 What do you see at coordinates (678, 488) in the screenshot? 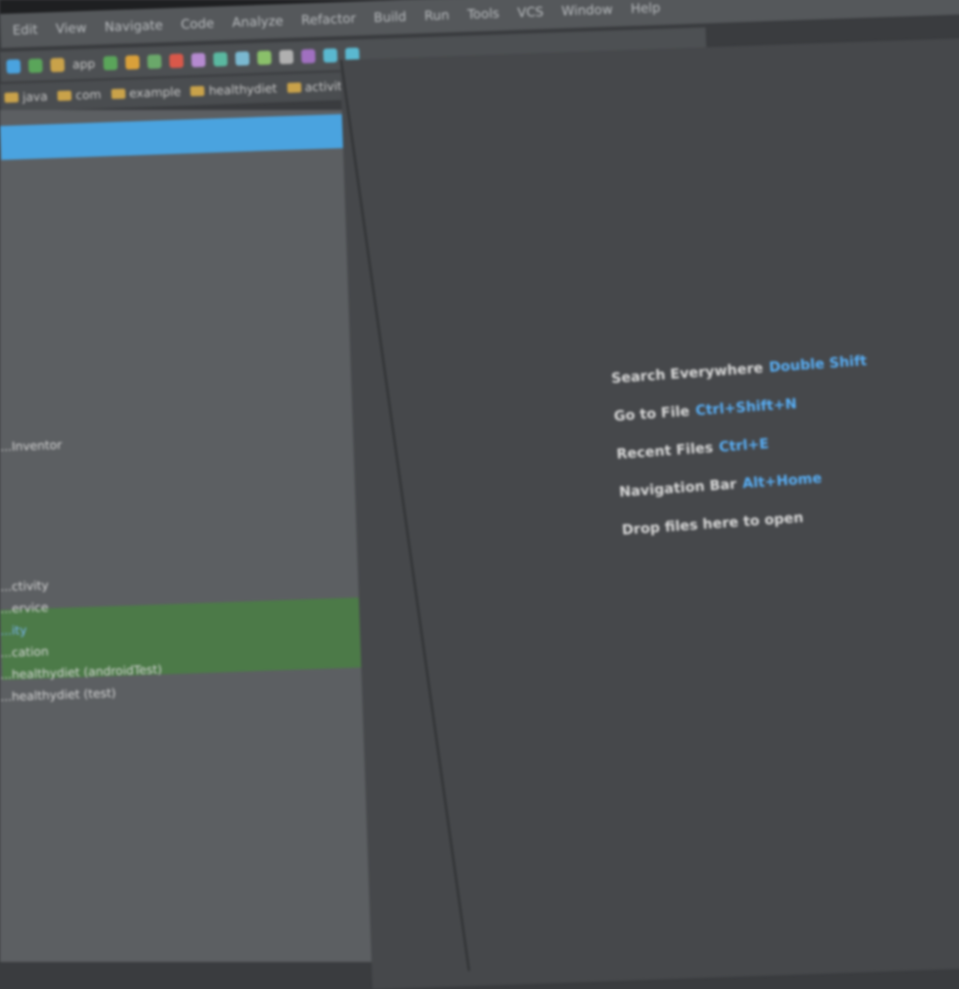
I see `hint-label: Navigation Bar` at bounding box center [678, 488].